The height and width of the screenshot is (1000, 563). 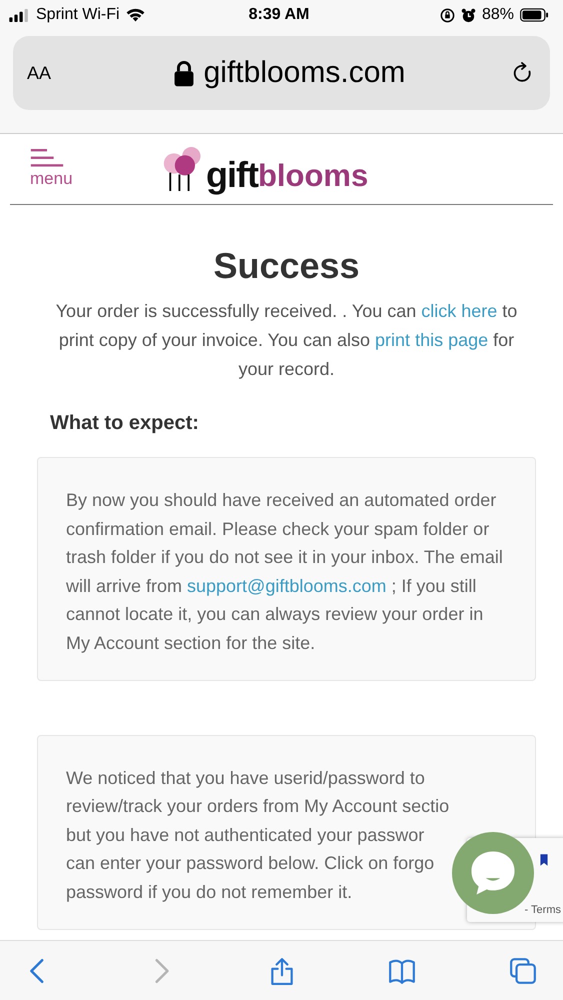 What do you see at coordinates (523, 971) in the screenshot?
I see `tabs-icon` at bounding box center [523, 971].